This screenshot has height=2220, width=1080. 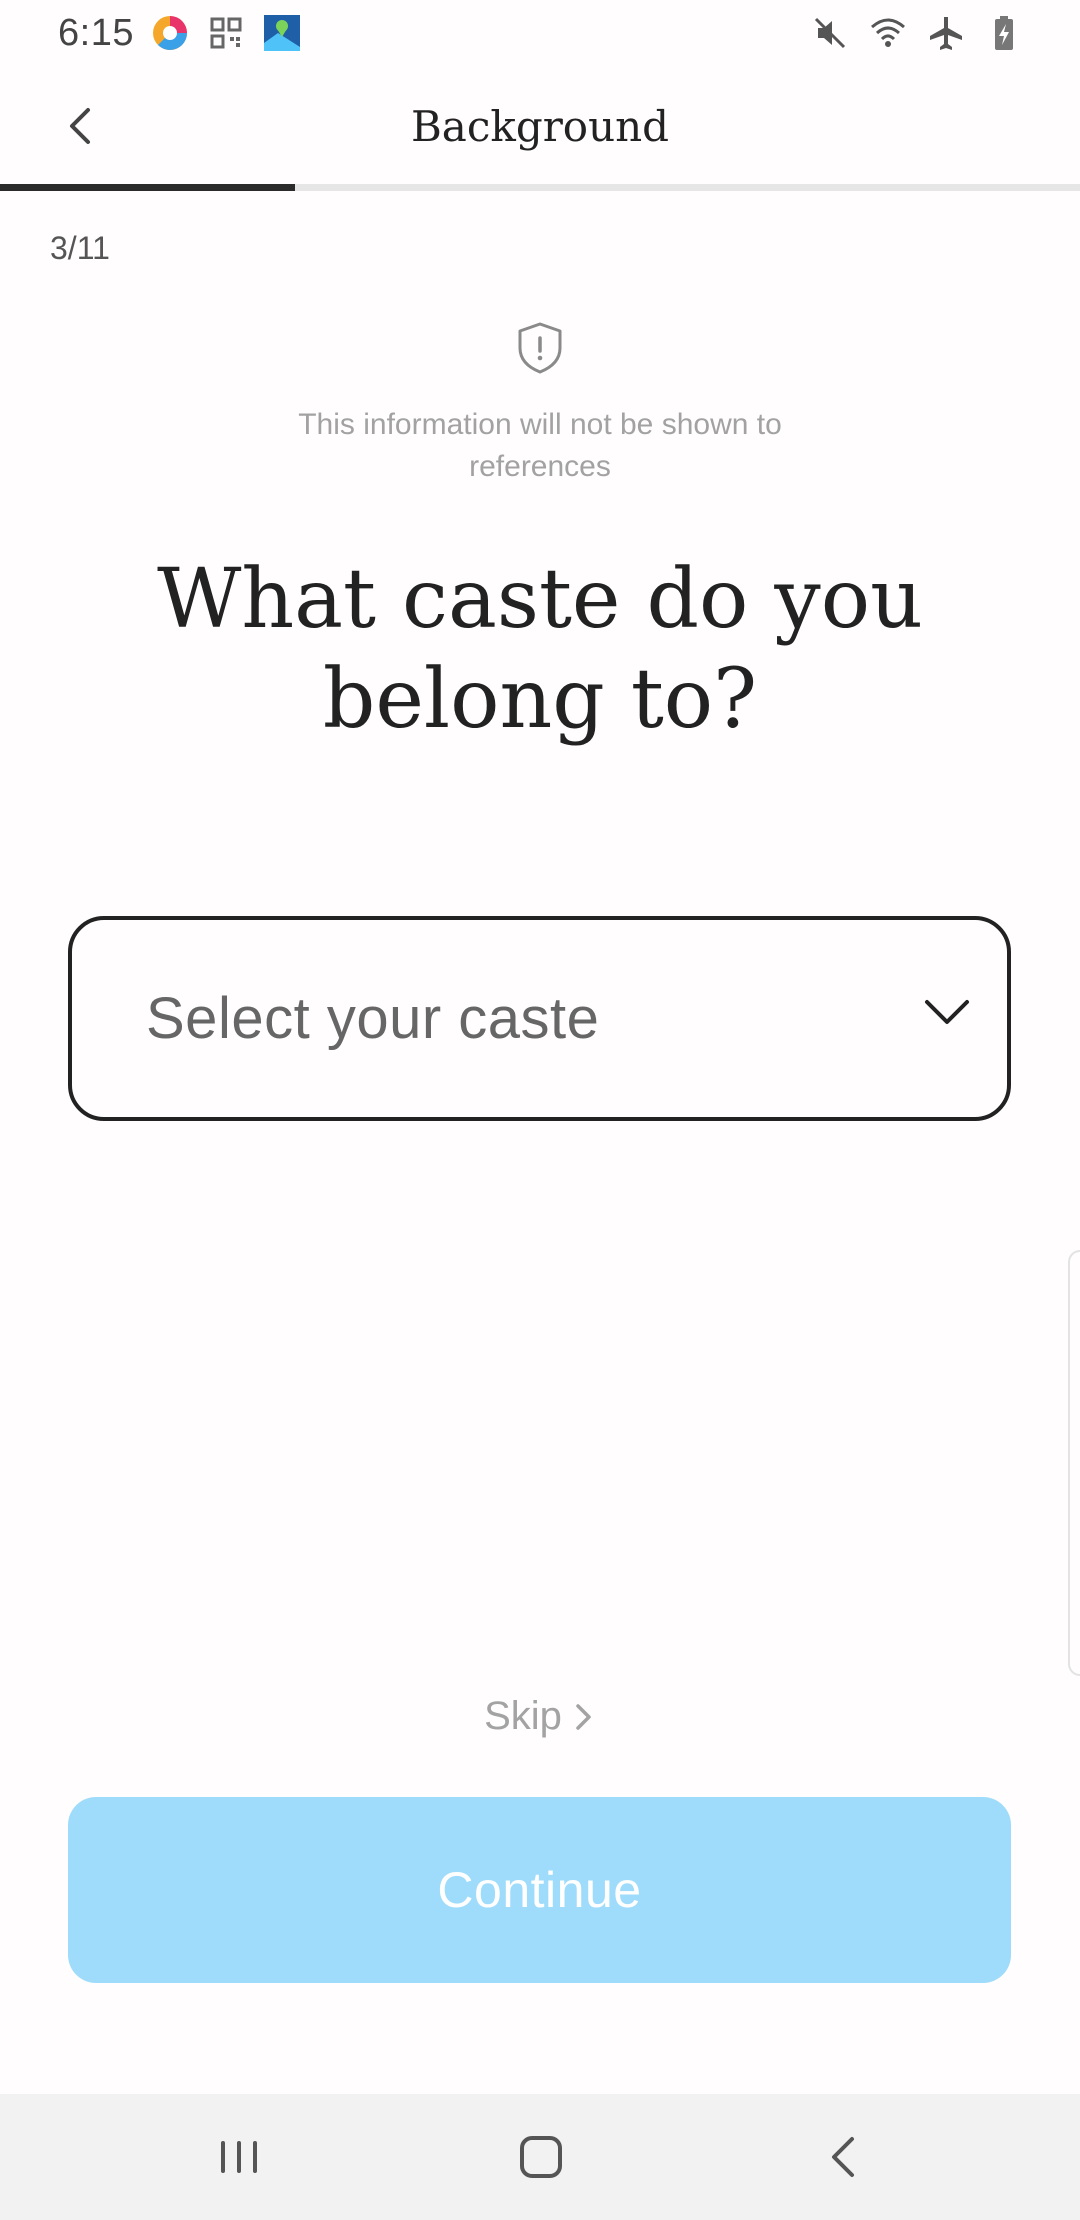 I want to click on back-button, so click(x=80, y=126).